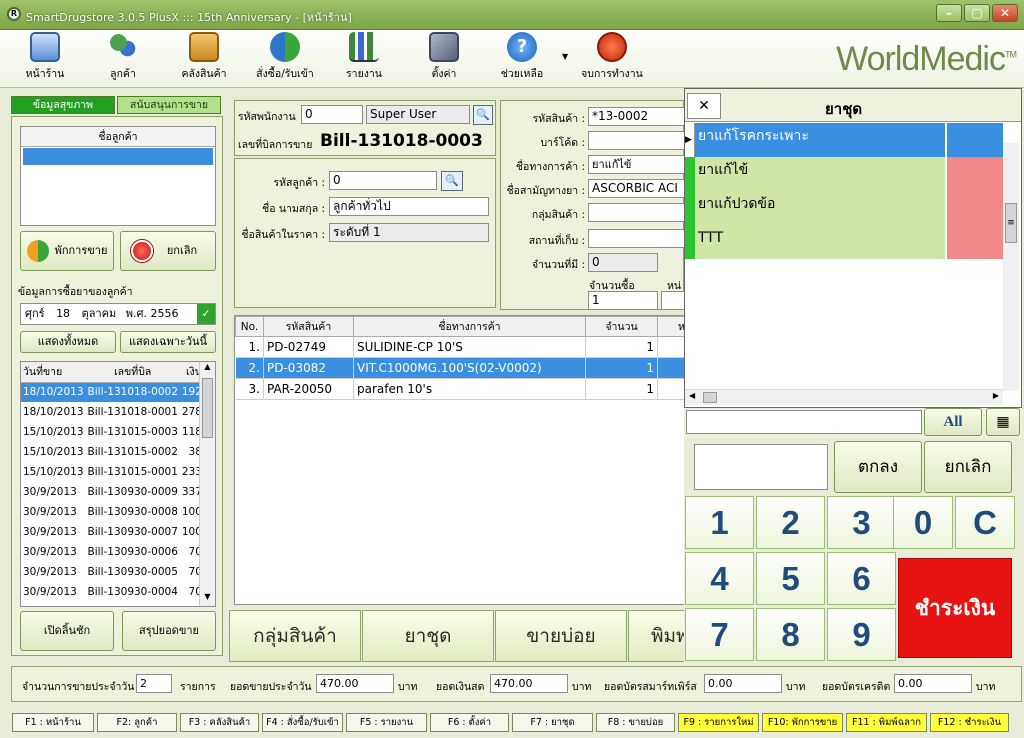  I want to click on history-row: 15/10/2013 Bill-131015-0003 118, so click(112, 432).